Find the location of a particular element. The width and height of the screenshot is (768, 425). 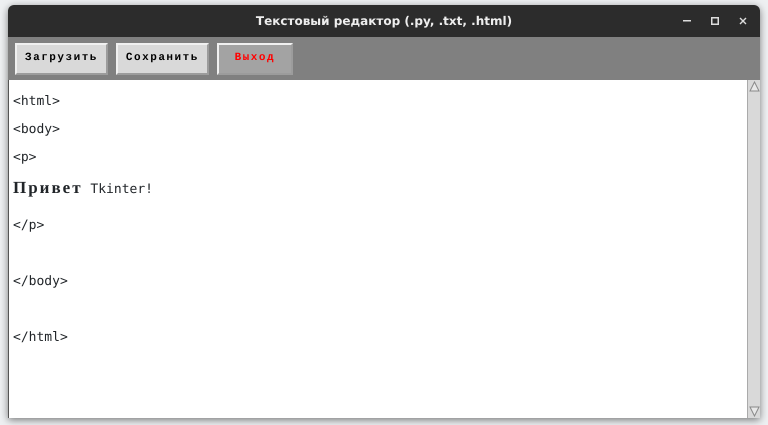

text-line: </html> is located at coordinates (40, 337).